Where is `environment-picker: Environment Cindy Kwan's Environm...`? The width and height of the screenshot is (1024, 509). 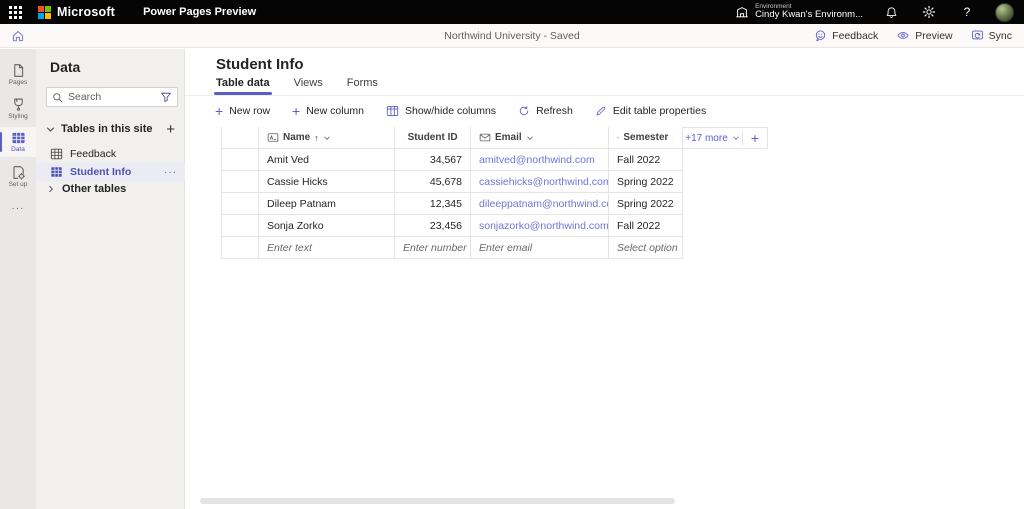
environment-picker: Environment Cindy Kwan's Environm... is located at coordinates (799, 12).